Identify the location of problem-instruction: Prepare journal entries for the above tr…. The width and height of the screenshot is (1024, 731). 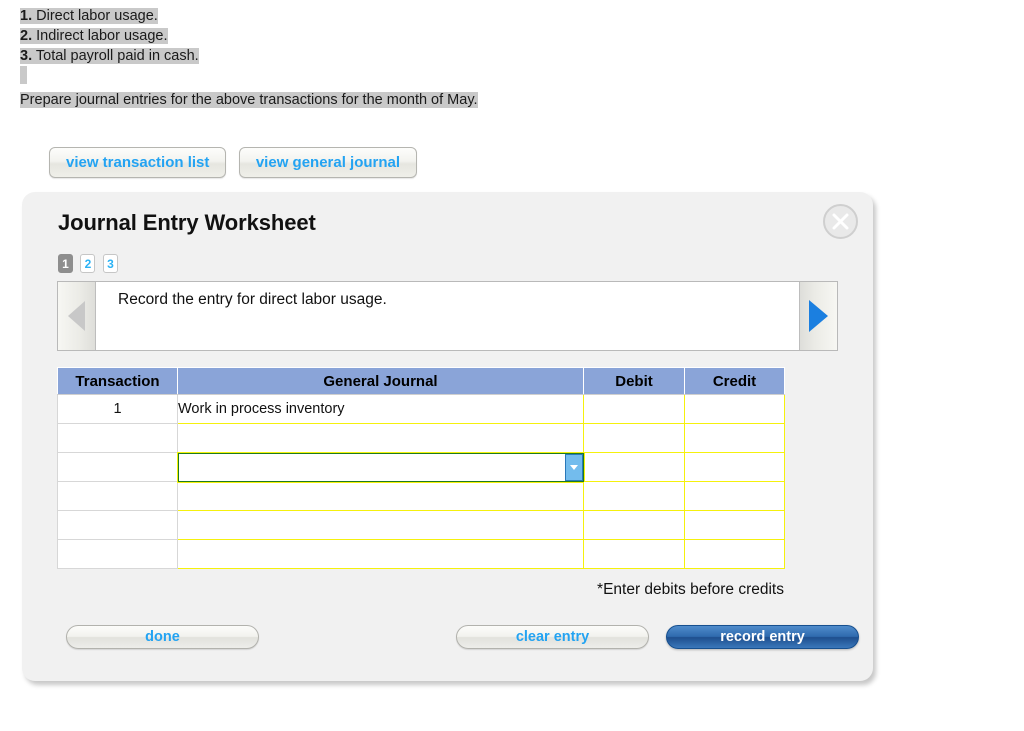
(249, 100).